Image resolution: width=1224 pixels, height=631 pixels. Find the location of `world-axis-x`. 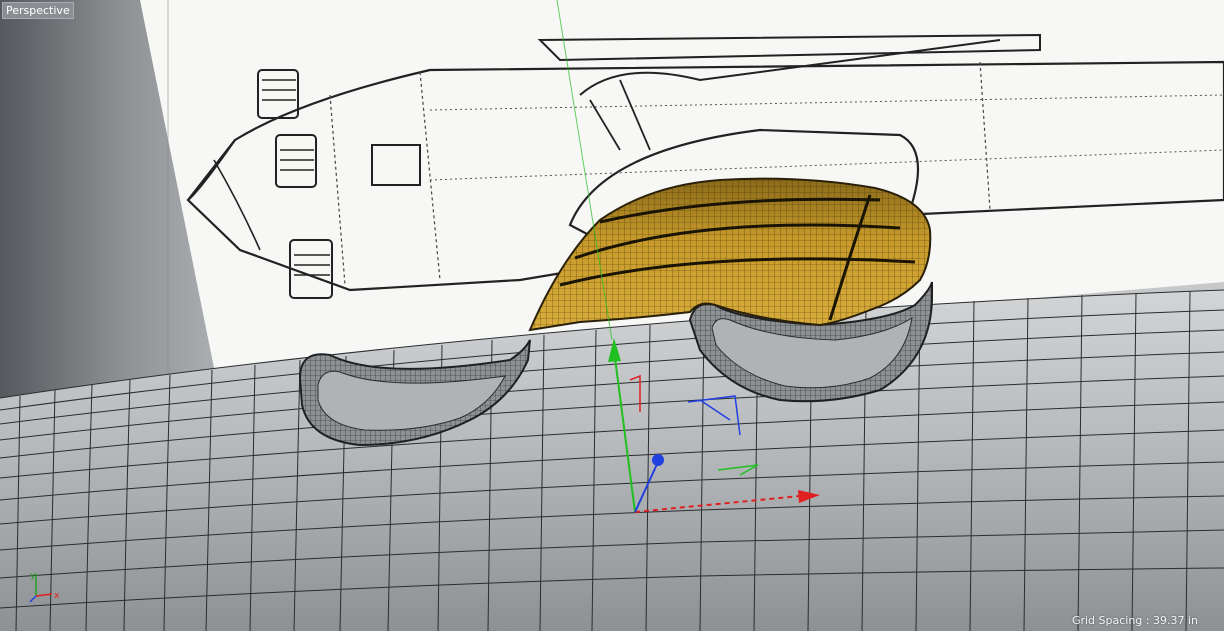

world-axis-x is located at coordinates (44, 595).